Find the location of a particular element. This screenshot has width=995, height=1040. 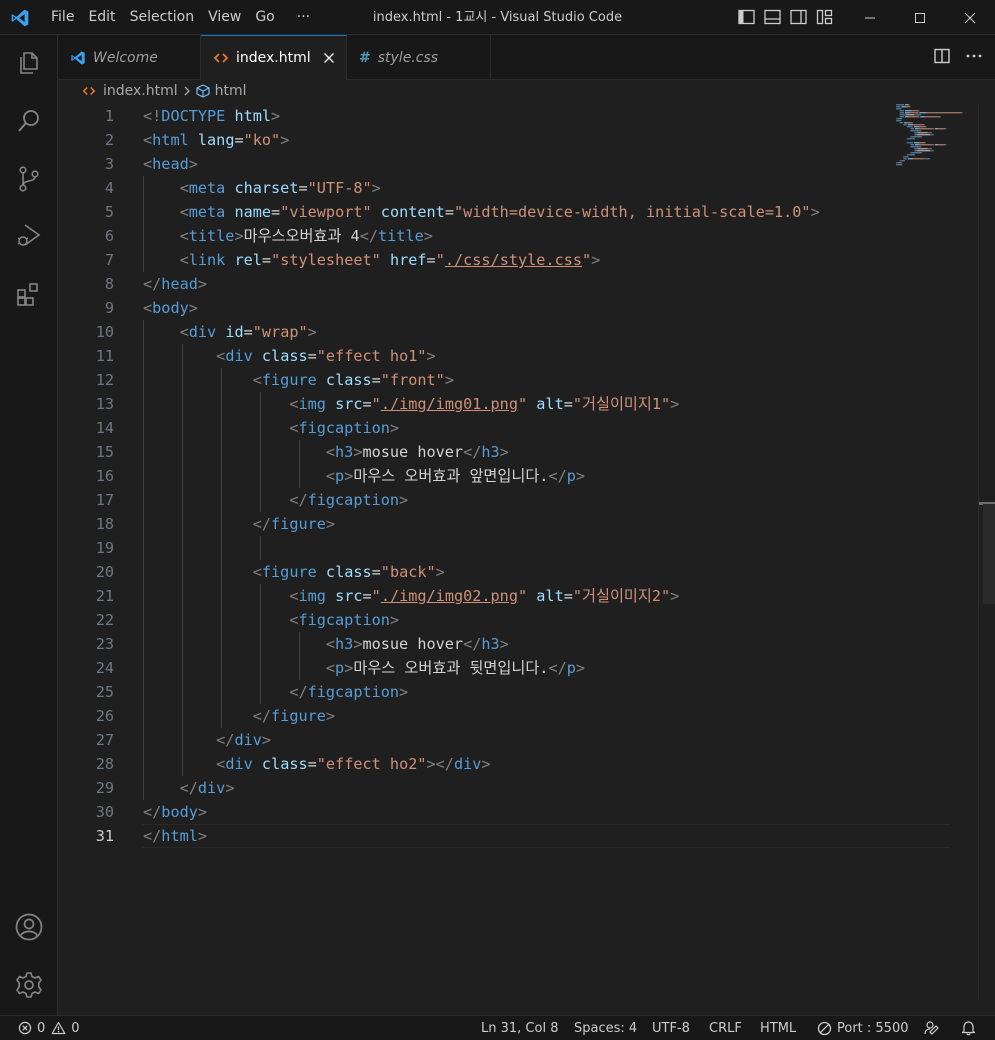

code-text: <p>마우스 오버효과 뒷면입니다.</p> is located at coordinates (455, 668).